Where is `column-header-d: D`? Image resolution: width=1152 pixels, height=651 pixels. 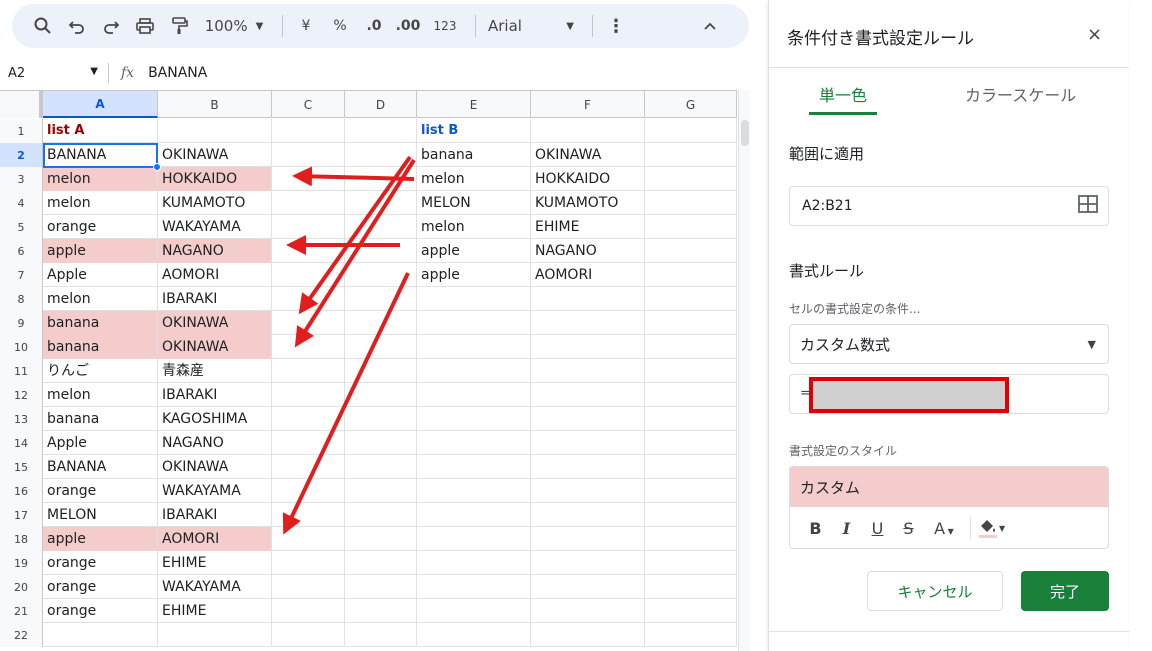
column-header-d: D is located at coordinates (381, 104).